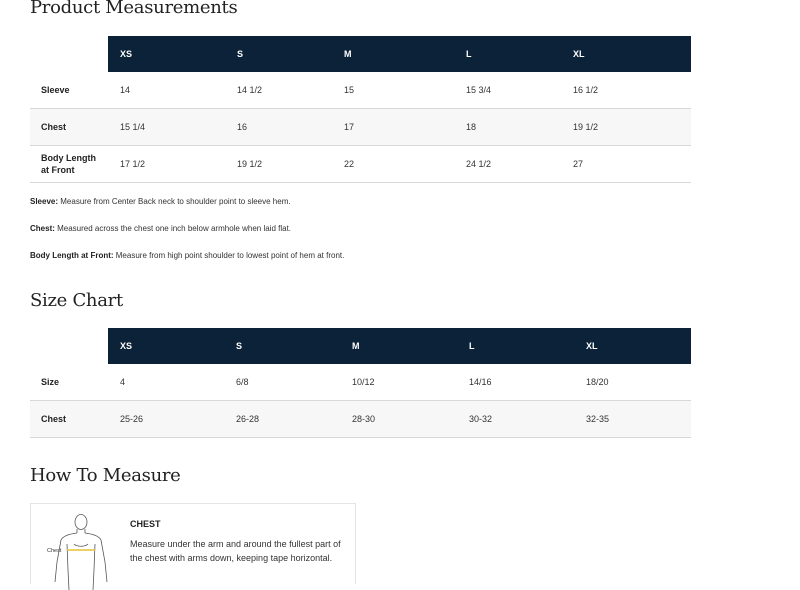 The image size is (800, 590). Describe the element at coordinates (507, 90) in the screenshot. I see `table-cell: 15 3/4` at that location.